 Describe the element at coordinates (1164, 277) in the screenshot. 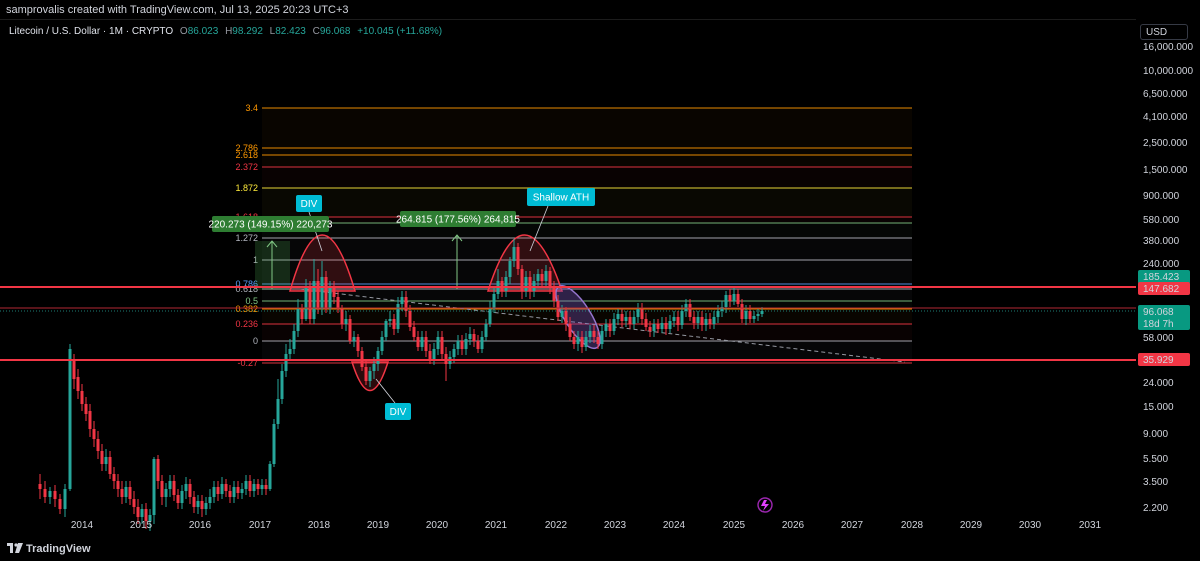

I see `price-tag-resistance: 185.423` at that location.